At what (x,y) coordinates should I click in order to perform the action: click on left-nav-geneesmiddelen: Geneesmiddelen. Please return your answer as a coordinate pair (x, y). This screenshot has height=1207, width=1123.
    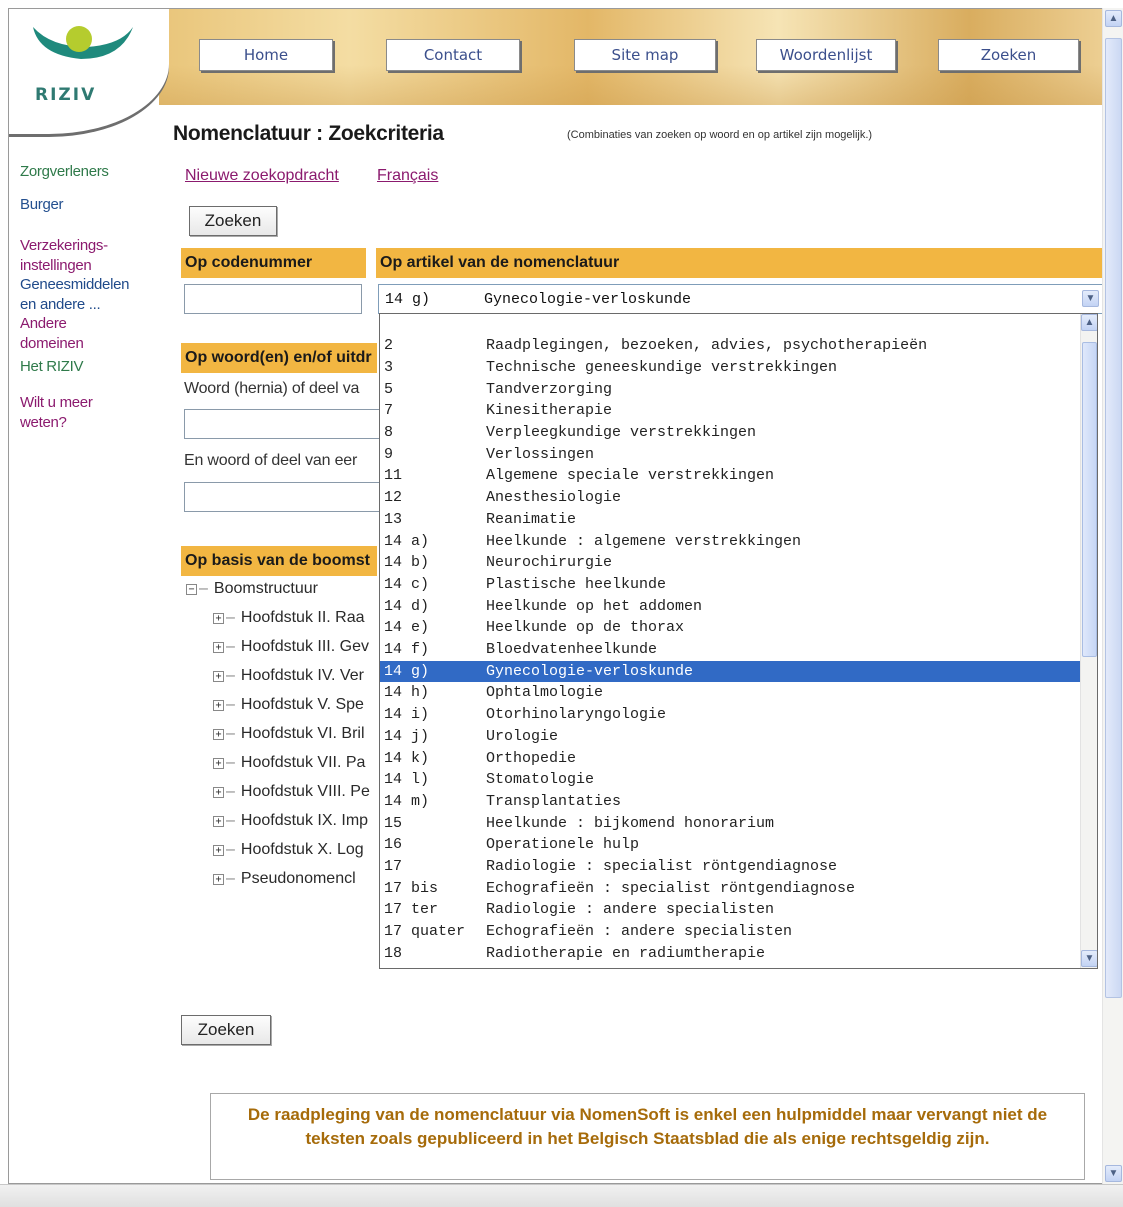
    Looking at the image, I should click on (75, 285).